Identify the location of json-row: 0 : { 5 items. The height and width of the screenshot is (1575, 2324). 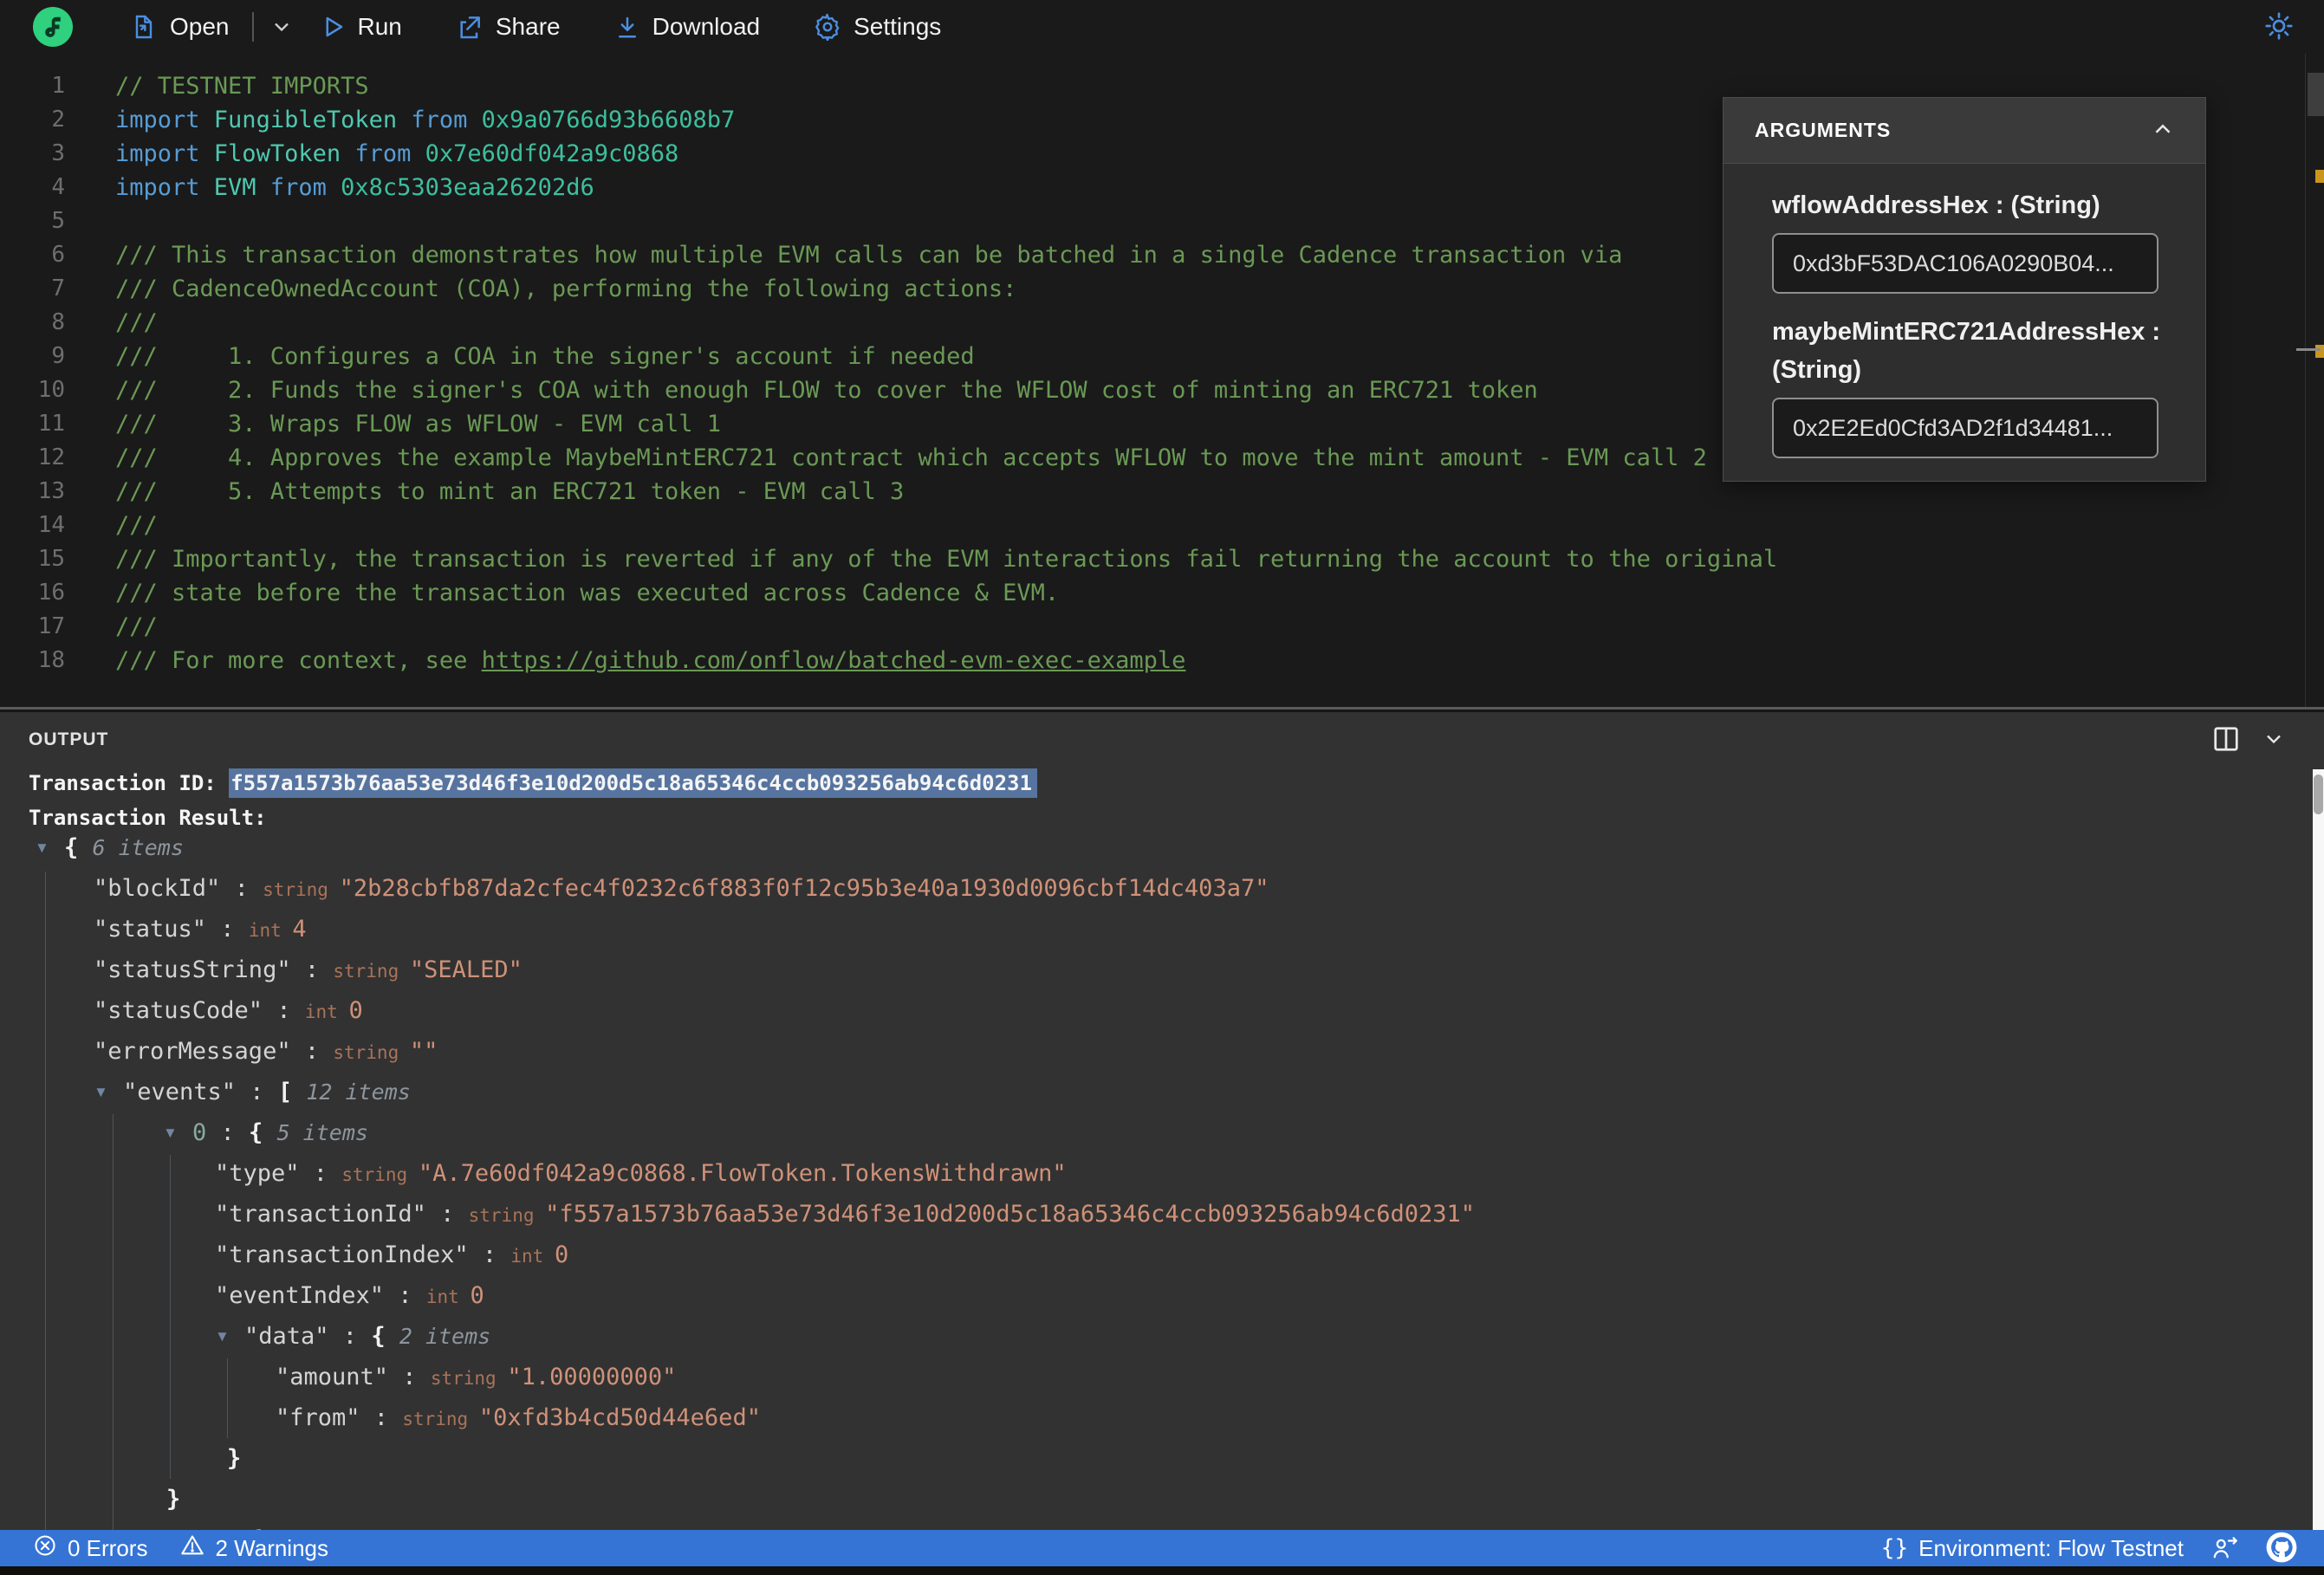
(280, 1132).